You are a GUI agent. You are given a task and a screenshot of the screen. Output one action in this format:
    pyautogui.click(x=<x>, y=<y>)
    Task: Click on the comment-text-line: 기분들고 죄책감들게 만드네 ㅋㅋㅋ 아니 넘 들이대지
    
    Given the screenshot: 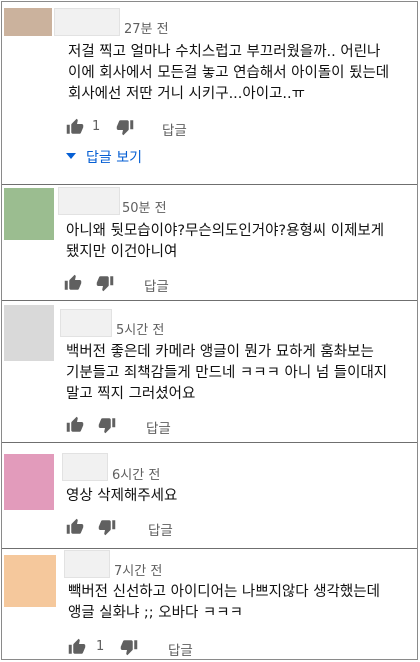 What is the action you would take?
    pyautogui.click(x=227, y=373)
    